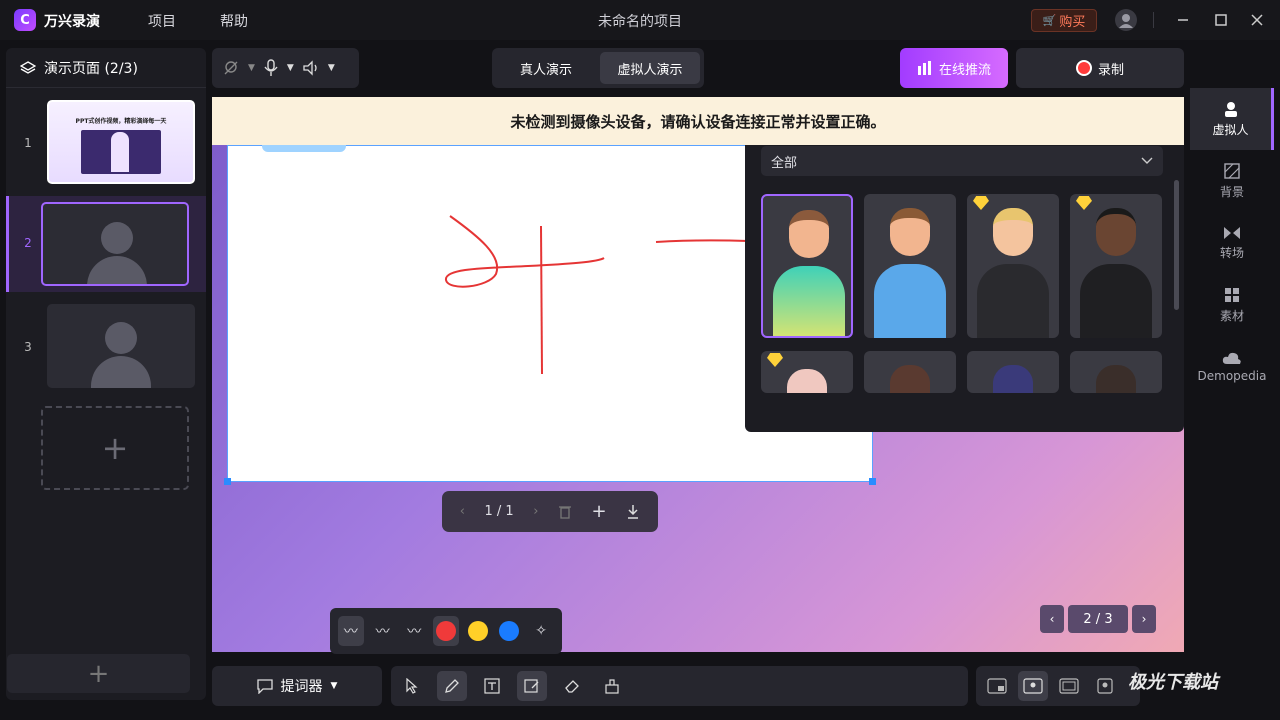  Describe the element at coordinates (1232, 367) in the screenshot. I see `sidebar-item-demopedia: Demopedia` at that location.